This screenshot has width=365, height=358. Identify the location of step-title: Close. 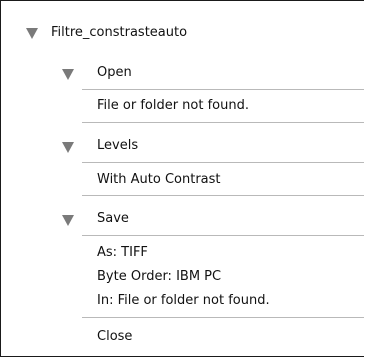
(115, 336).